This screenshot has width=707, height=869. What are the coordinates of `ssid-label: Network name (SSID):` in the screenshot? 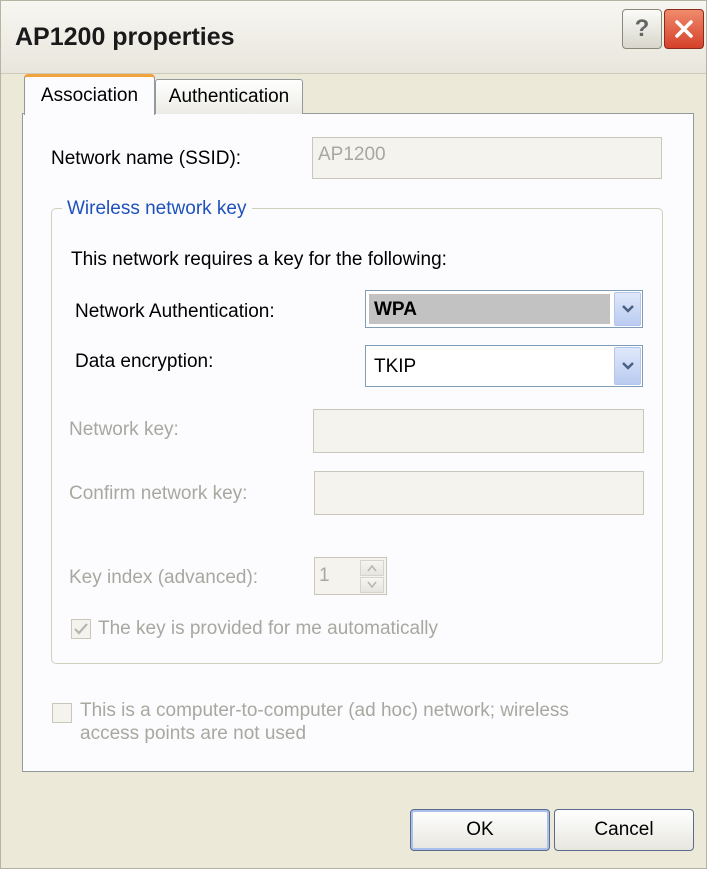 It's located at (146, 158).